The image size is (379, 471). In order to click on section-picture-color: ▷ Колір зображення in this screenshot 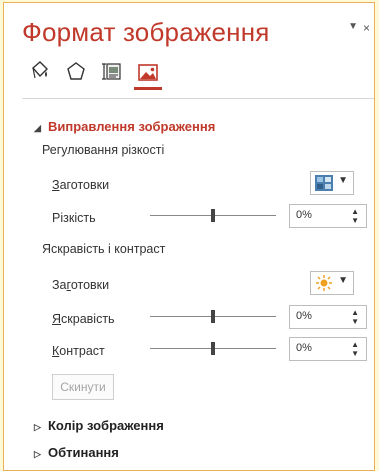, I will do `click(99, 425)`.